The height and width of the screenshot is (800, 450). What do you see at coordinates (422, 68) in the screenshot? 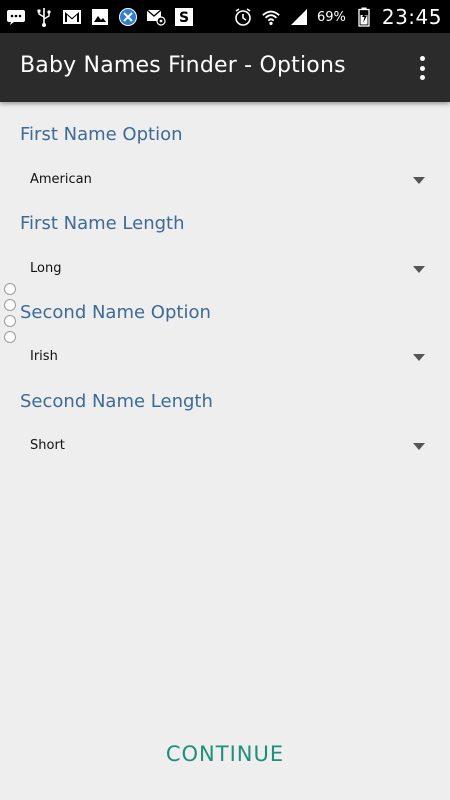
I see `overflow-menu-icon` at bounding box center [422, 68].